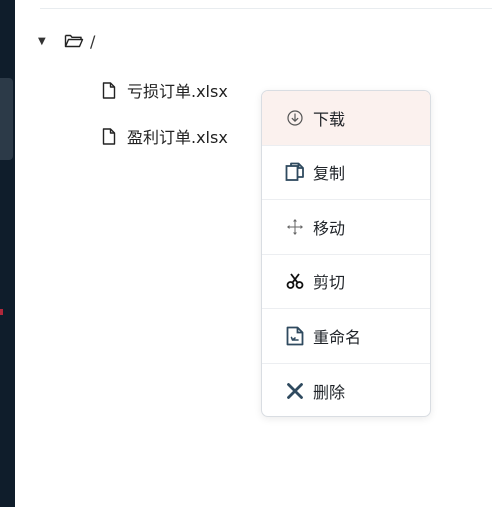 This screenshot has width=492, height=507. What do you see at coordinates (329, 283) in the screenshot?
I see `menu-item-label: 剪切` at bounding box center [329, 283].